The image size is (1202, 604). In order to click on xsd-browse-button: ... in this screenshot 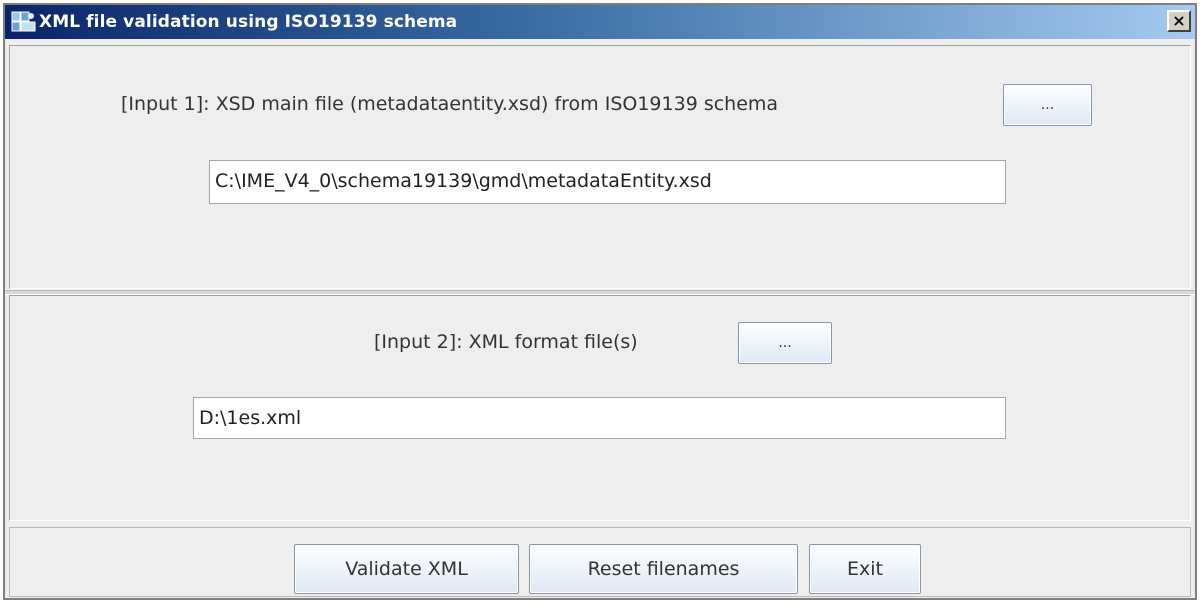, I will do `click(1047, 105)`.